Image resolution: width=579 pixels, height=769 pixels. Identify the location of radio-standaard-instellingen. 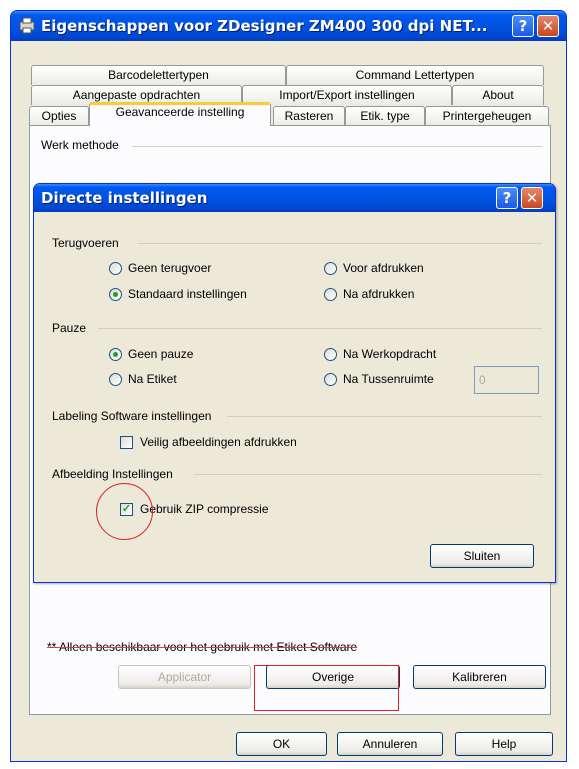
(115, 294).